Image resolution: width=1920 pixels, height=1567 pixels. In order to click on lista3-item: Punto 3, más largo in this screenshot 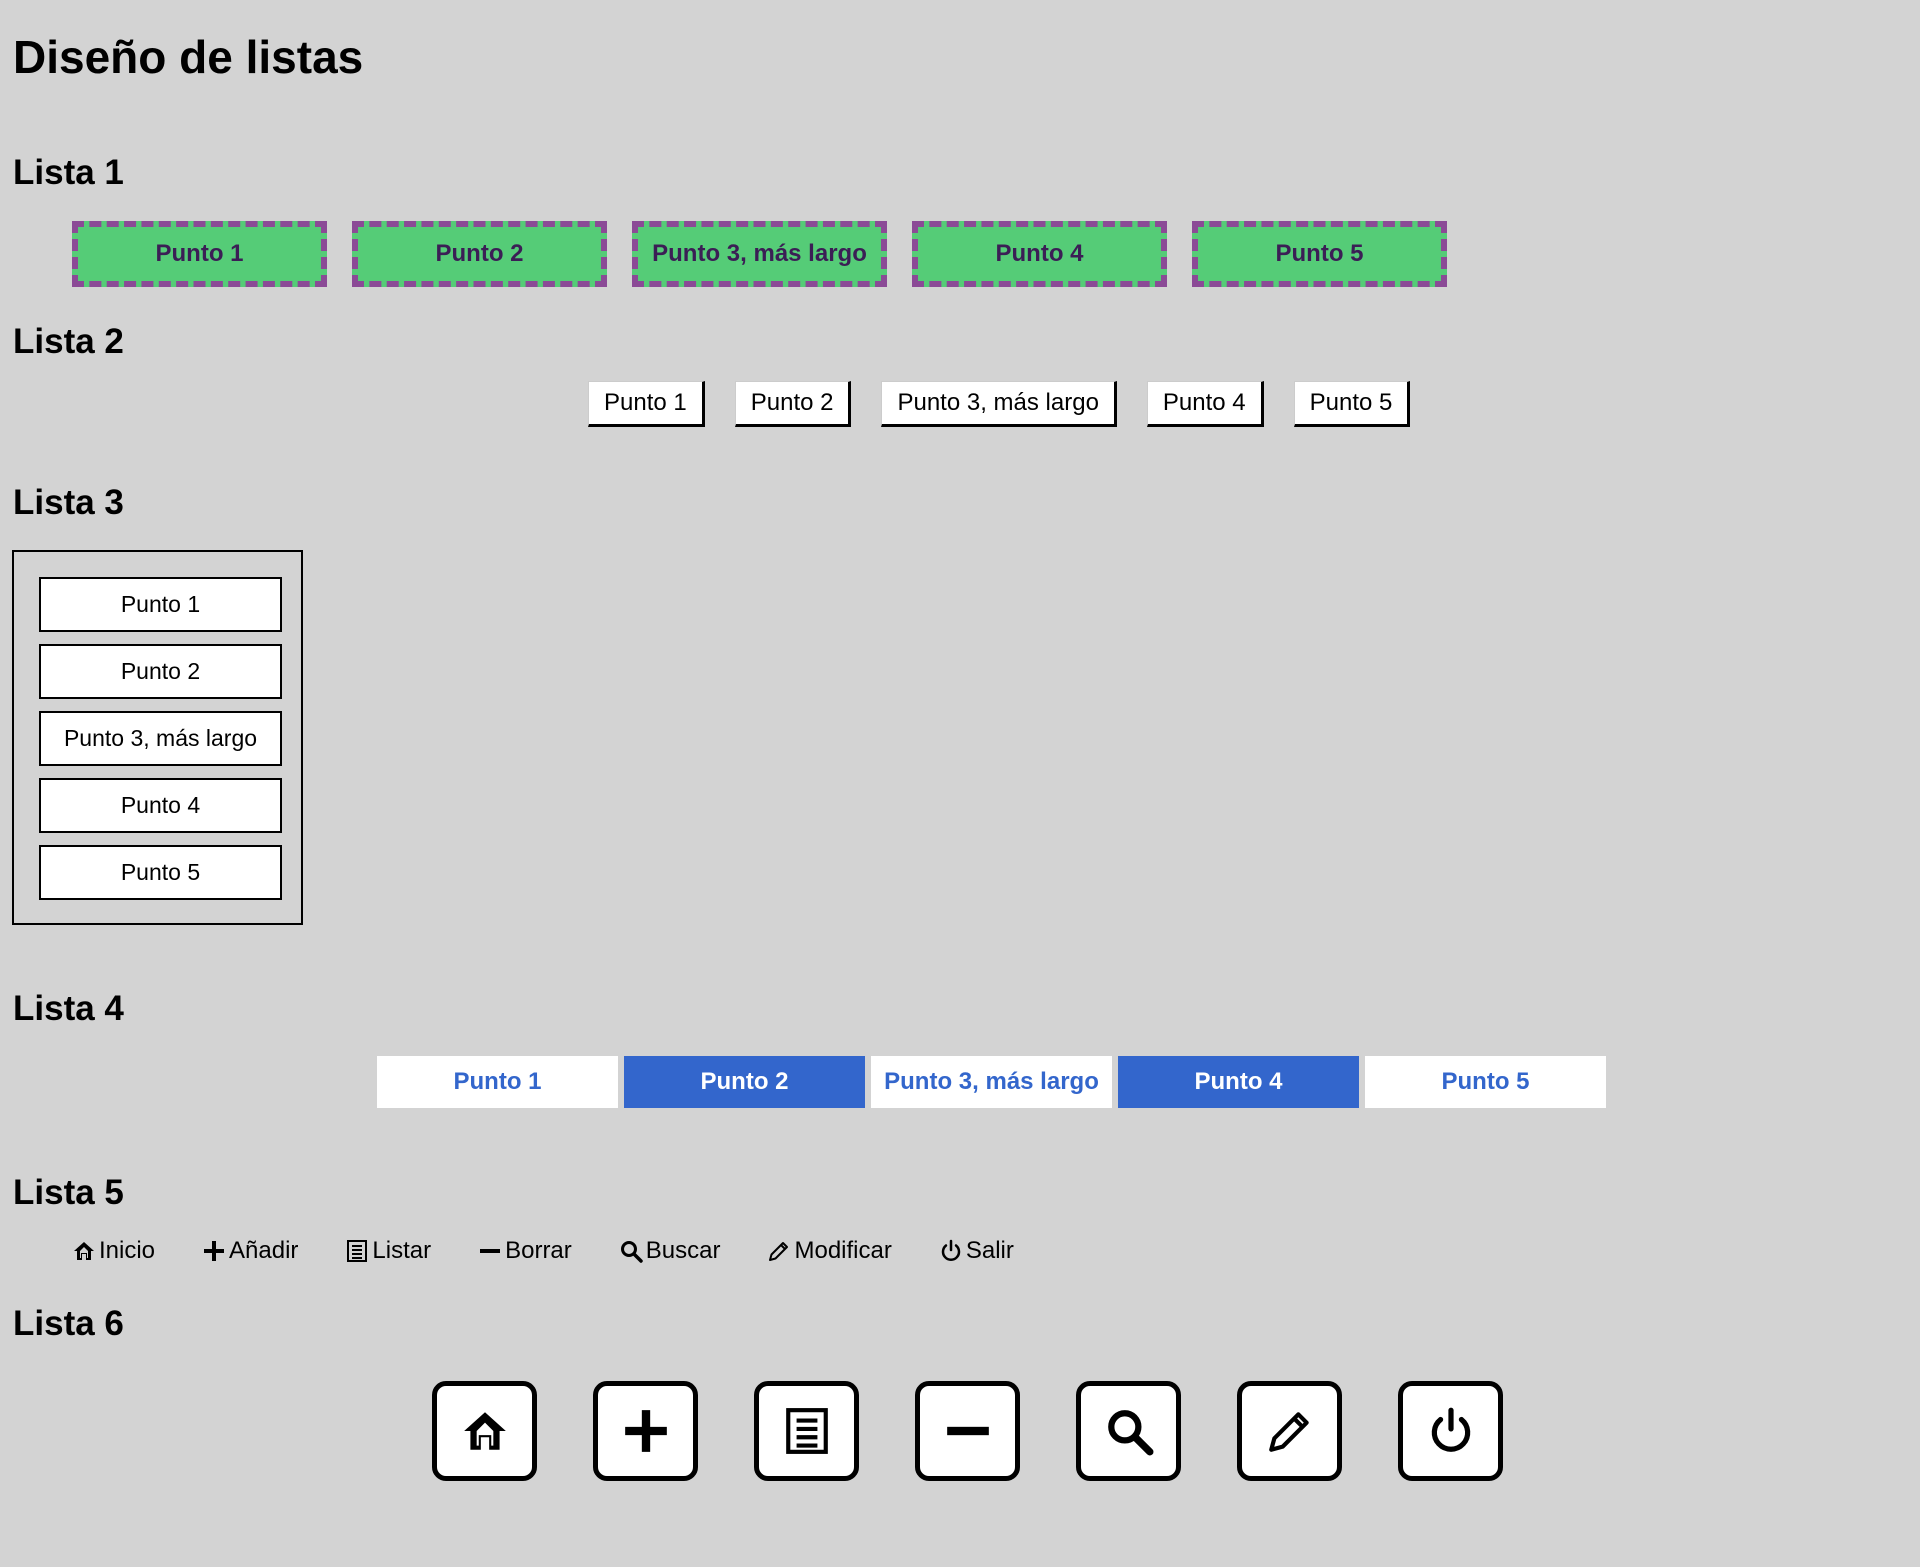, I will do `click(160, 738)`.